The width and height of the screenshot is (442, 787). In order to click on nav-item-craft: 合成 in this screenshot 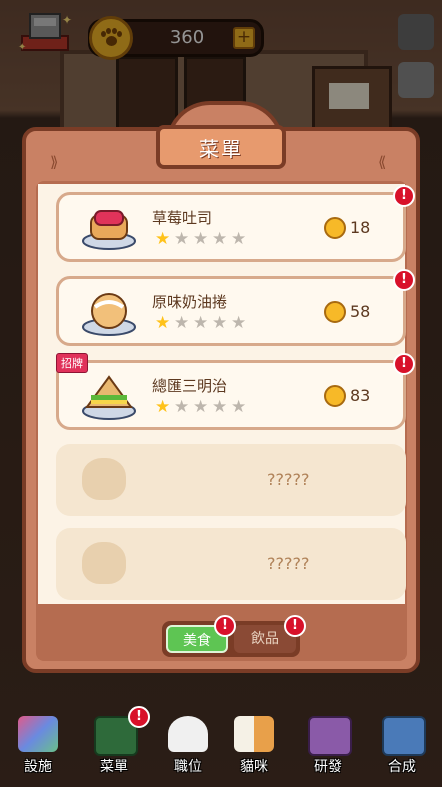, I will do `click(402, 749)`.